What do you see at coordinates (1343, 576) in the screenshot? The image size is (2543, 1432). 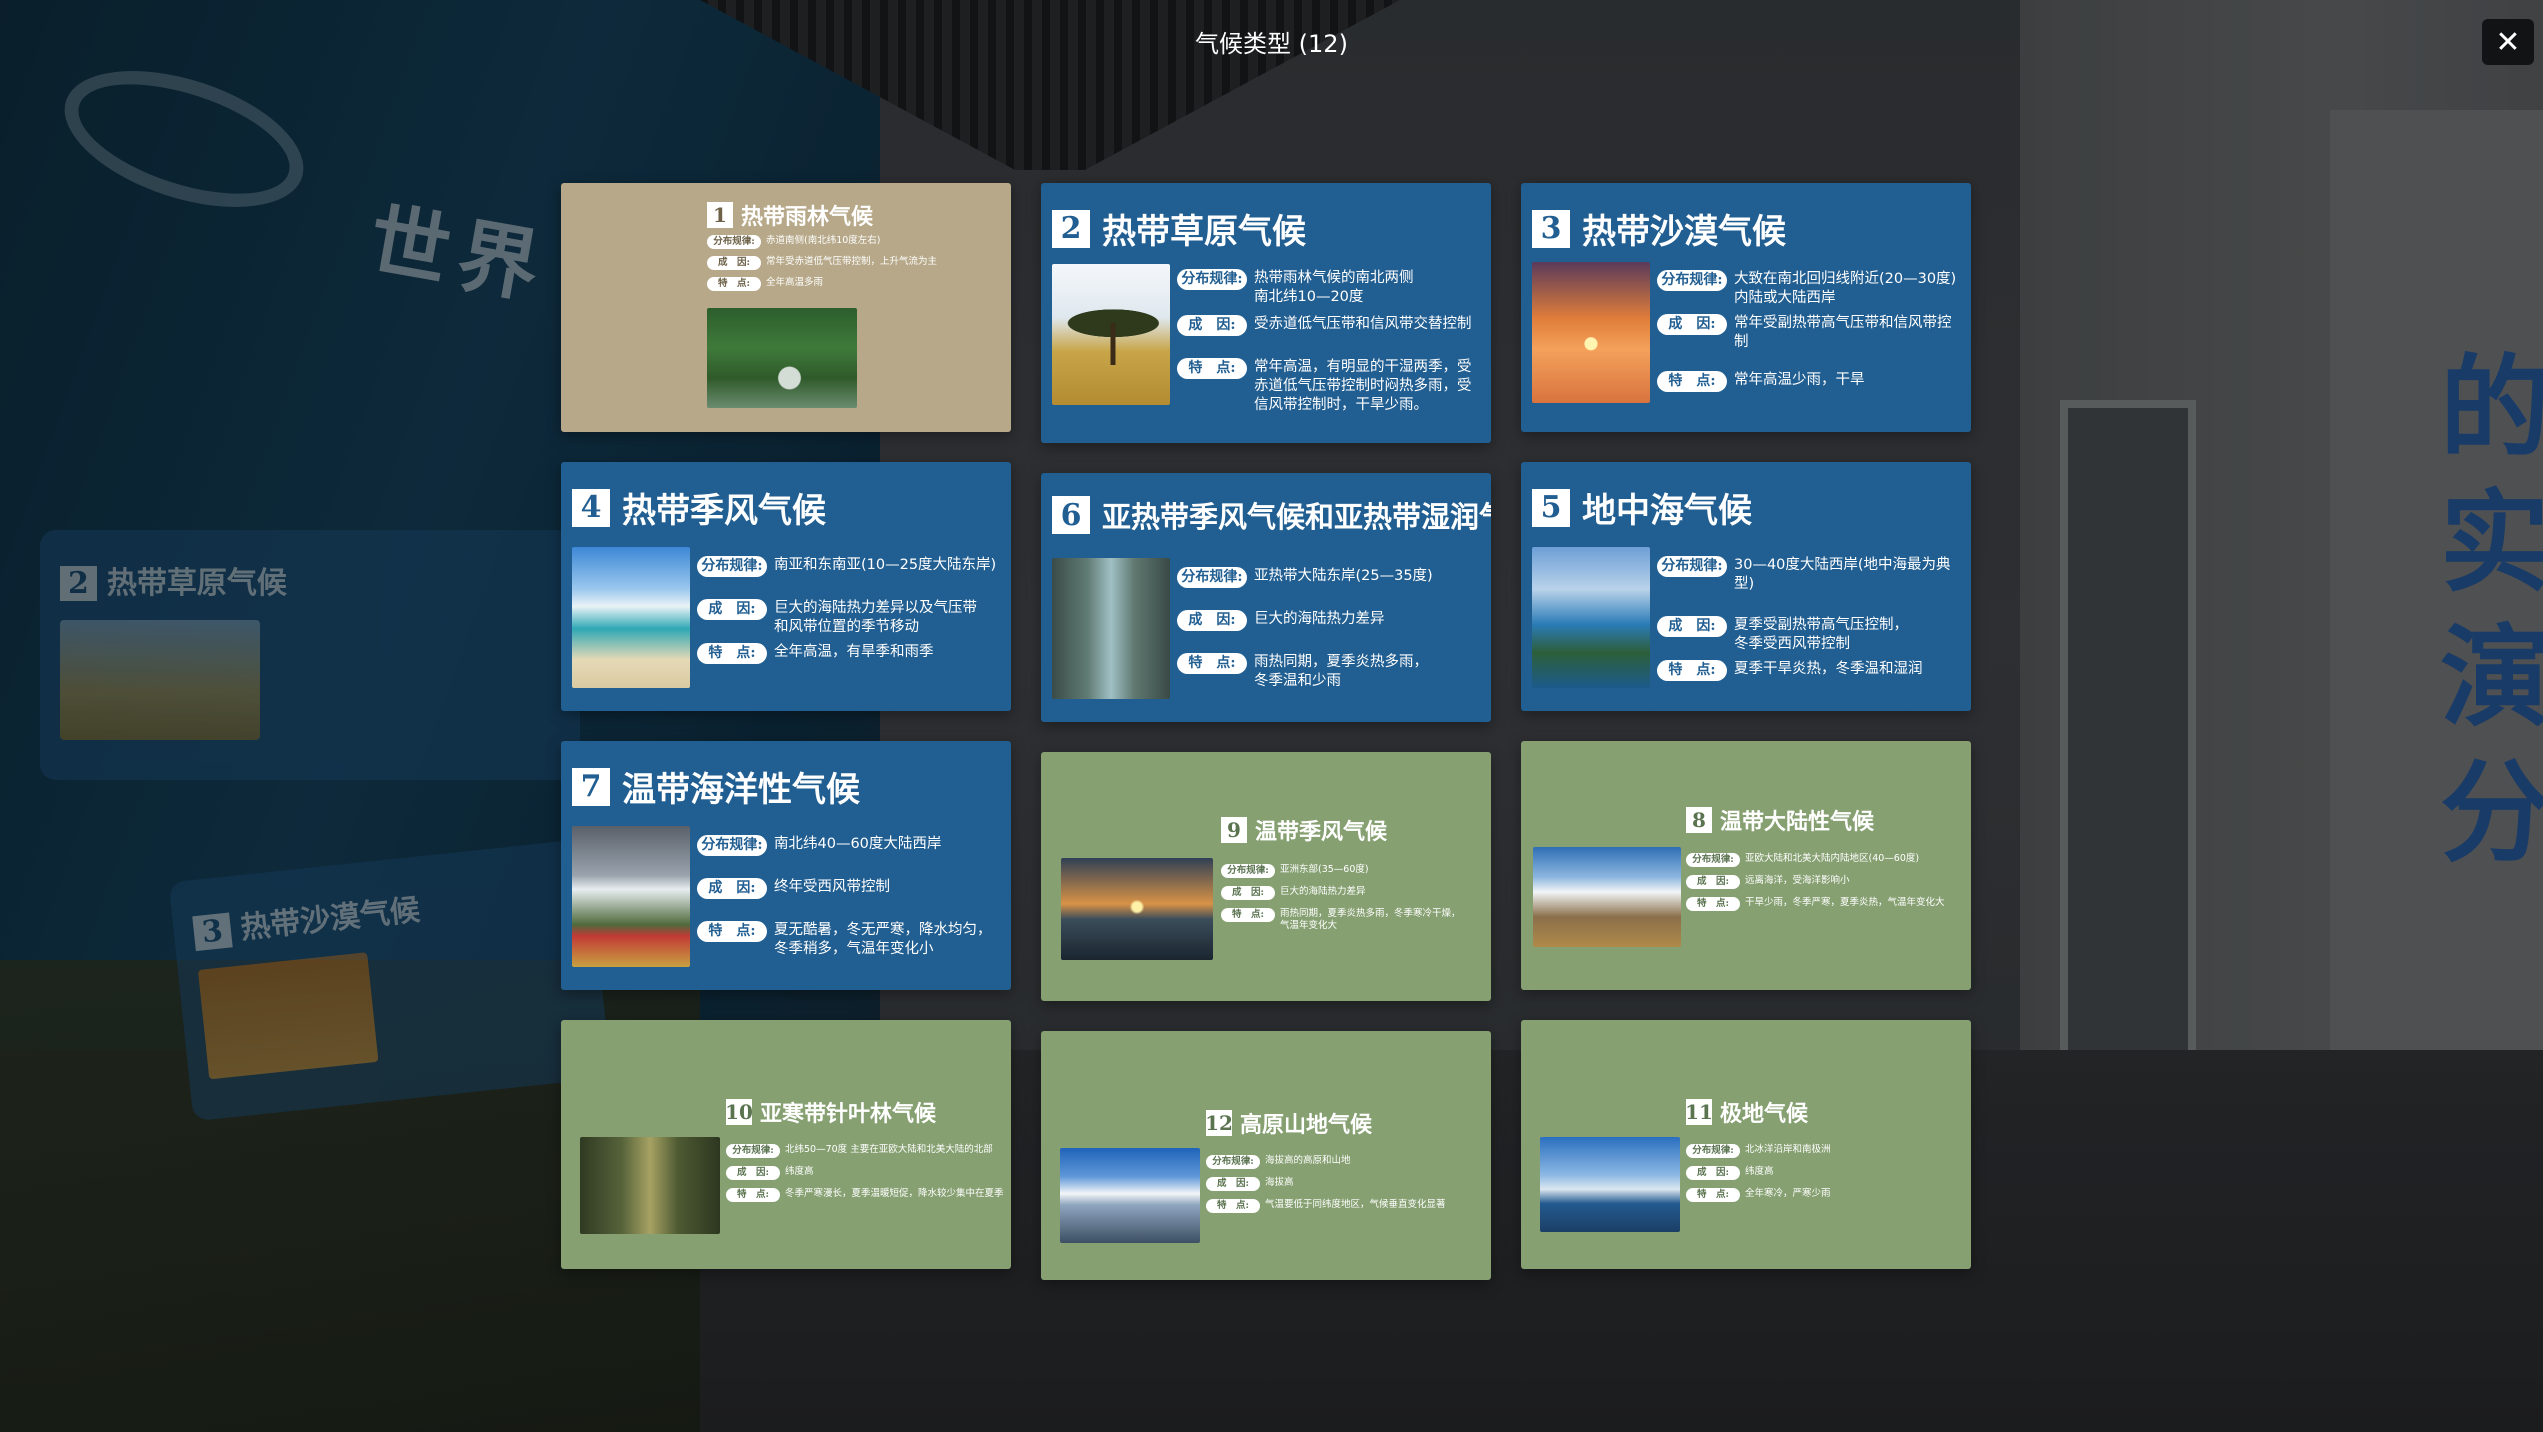 I see `dist-value: 亚热带大陆东岸(25—35度)` at bounding box center [1343, 576].